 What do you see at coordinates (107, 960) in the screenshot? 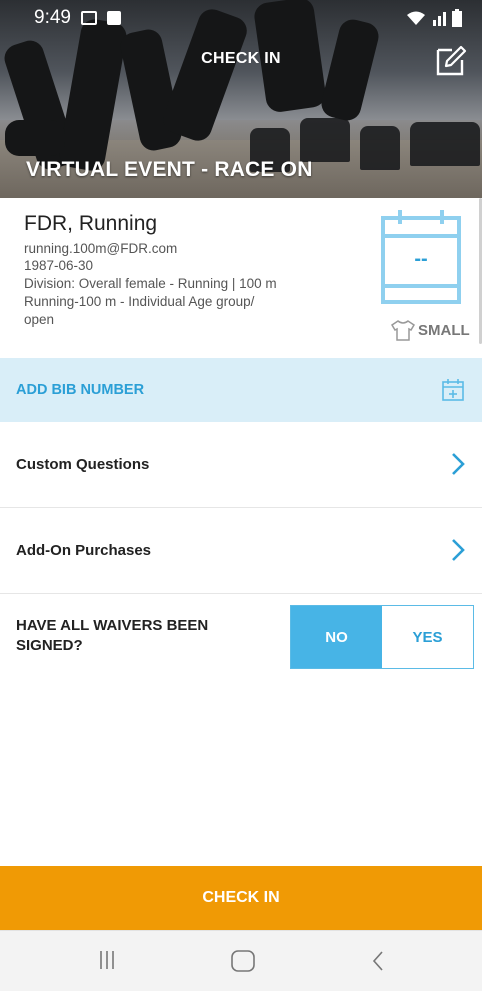
I see `recent-apps-icon` at bounding box center [107, 960].